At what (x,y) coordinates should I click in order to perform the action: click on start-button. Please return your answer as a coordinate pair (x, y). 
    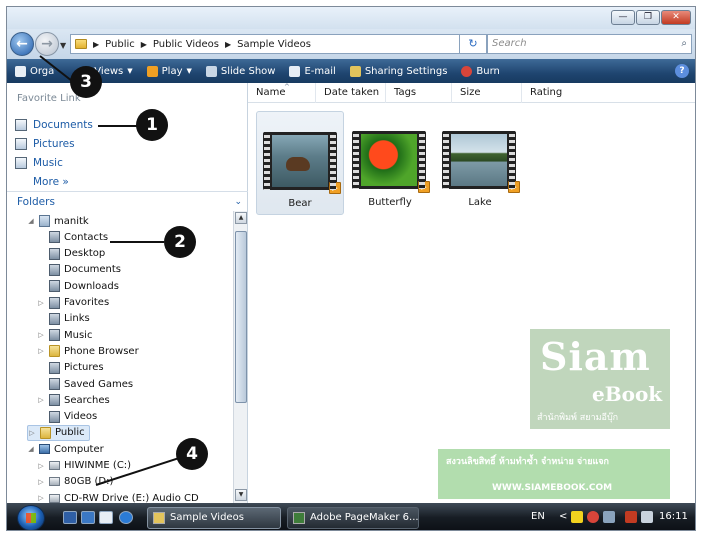
    Looking at the image, I should click on (31, 517).